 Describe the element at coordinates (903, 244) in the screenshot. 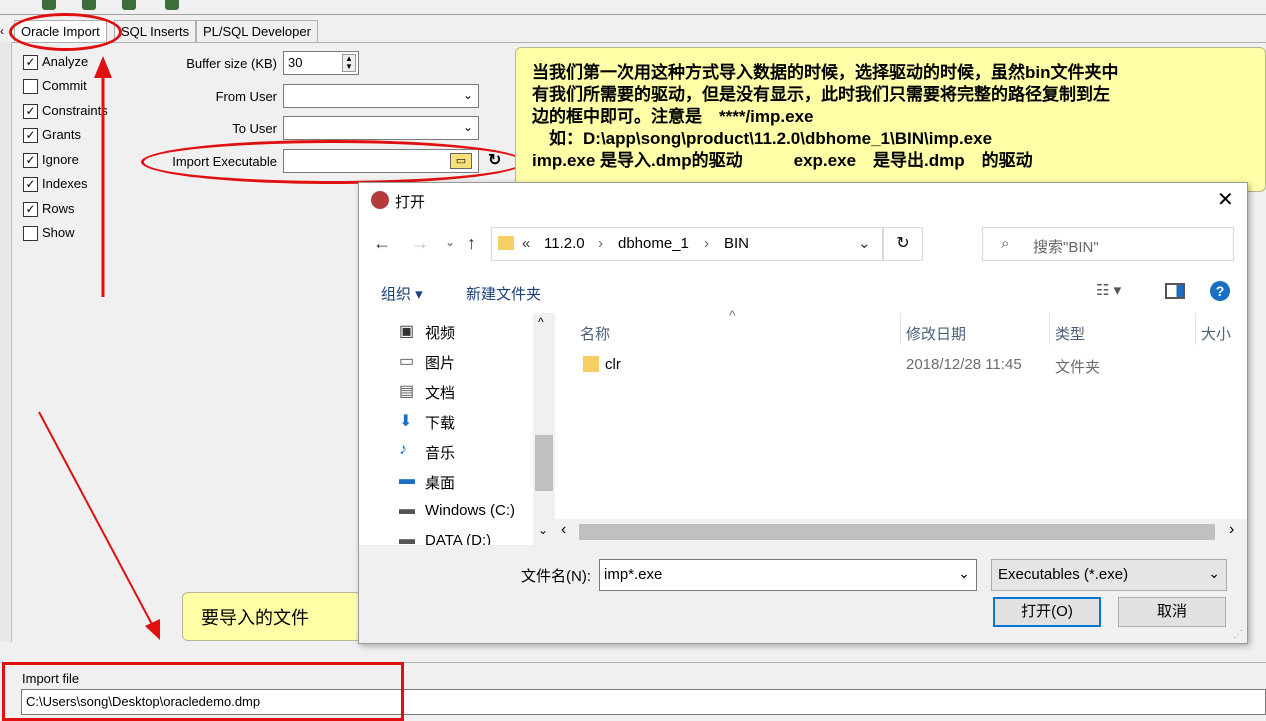

I see `refresh-icon: ↻` at that location.